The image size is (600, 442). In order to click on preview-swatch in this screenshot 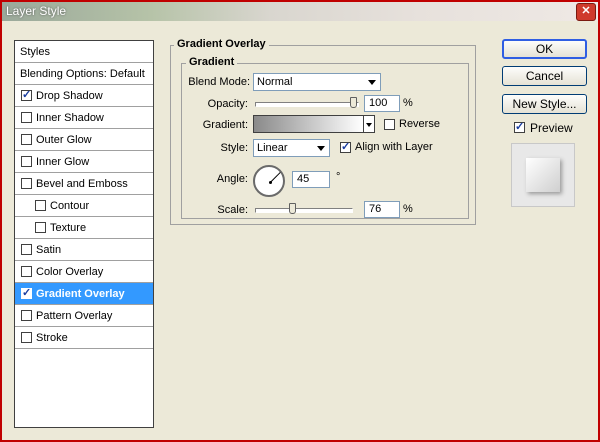, I will do `click(543, 175)`.